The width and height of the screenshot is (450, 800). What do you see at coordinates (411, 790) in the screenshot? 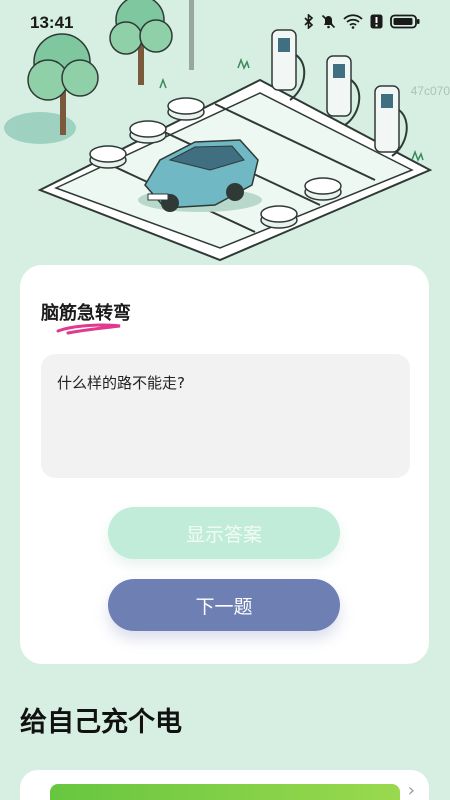
I see `chevron-right-icon: ›` at bounding box center [411, 790].